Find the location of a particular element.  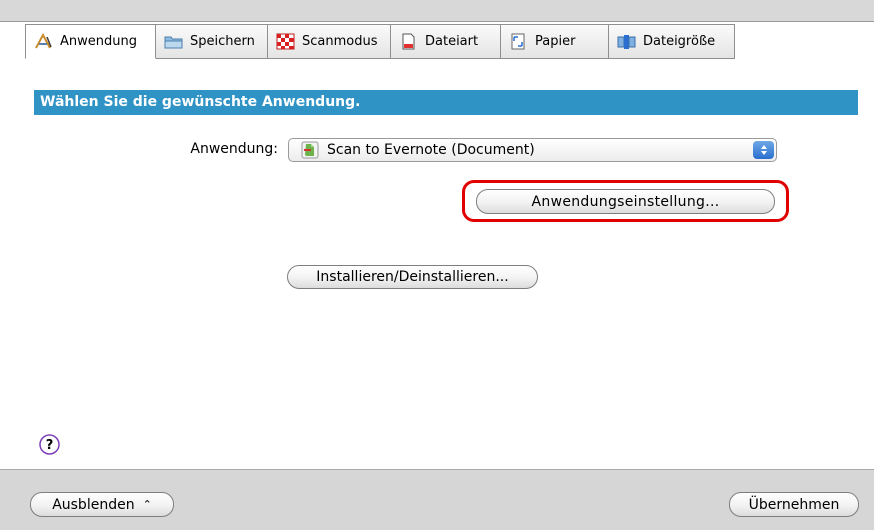

tab-label: Scanmodus is located at coordinates (340, 41).